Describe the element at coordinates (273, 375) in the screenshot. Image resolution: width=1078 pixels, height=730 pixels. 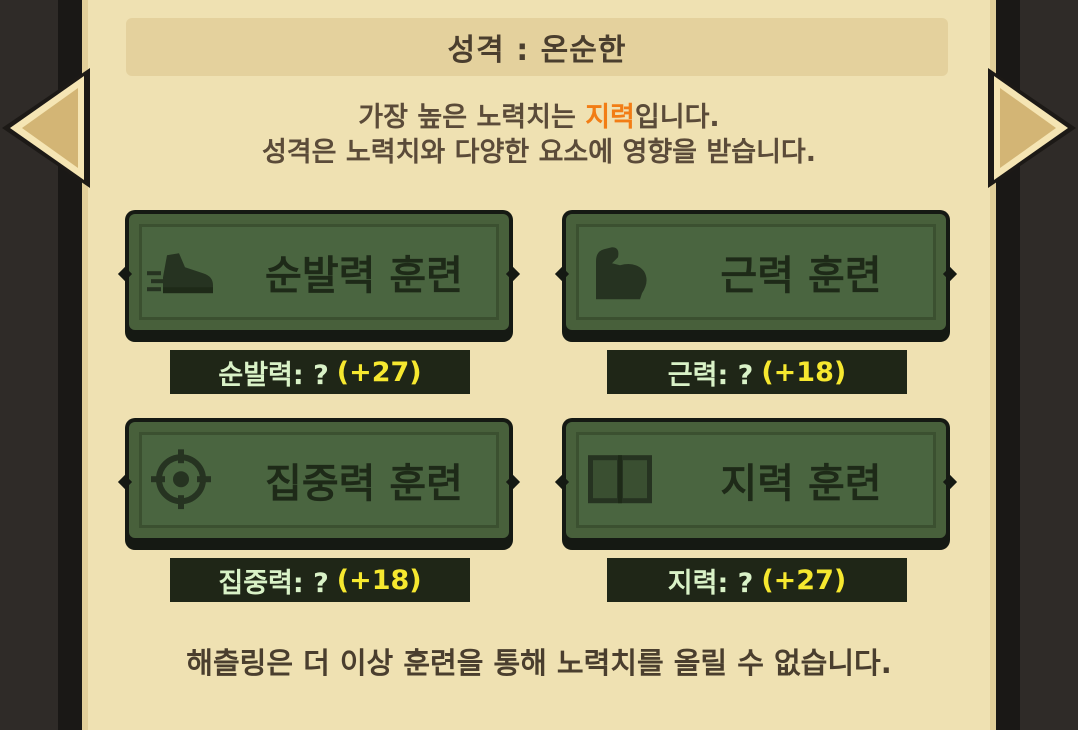
I see `stat-name: 순발력: ?` at that location.